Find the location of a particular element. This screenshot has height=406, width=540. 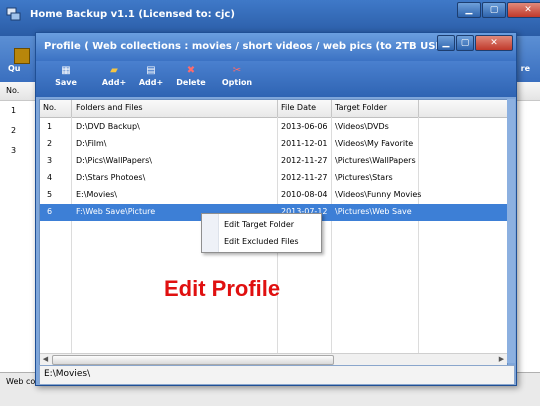

row-no: 2 is located at coordinates (50, 143).